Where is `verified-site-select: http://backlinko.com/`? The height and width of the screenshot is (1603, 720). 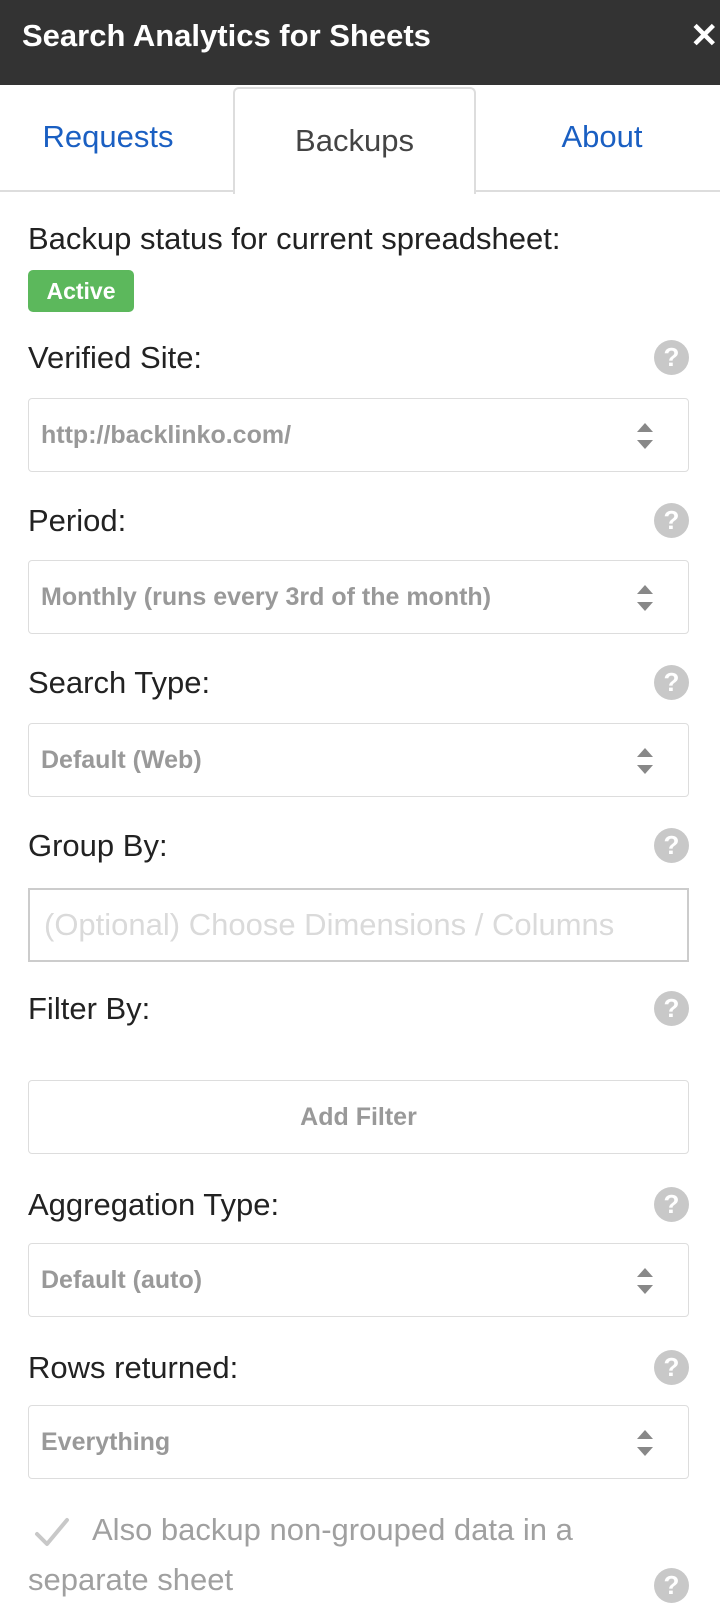 verified-site-select: http://backlinko.com/ is located at coordinates (358, 435).